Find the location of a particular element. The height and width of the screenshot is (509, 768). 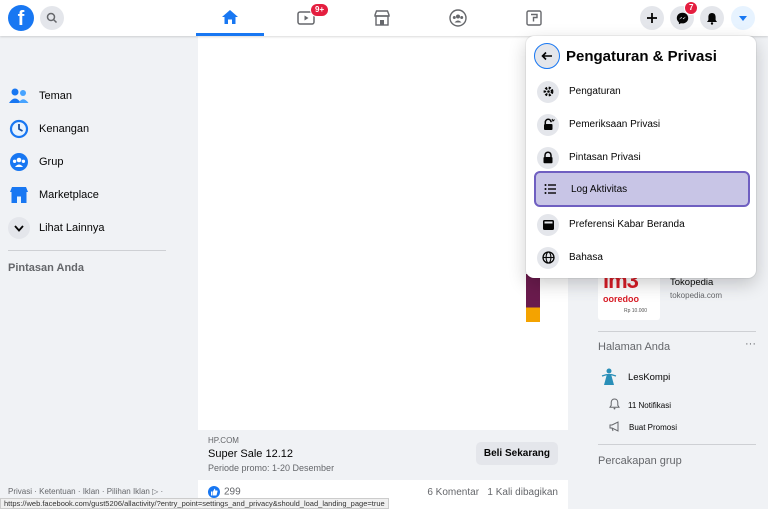

lock-check-icon is located at coordinates (548, 124).